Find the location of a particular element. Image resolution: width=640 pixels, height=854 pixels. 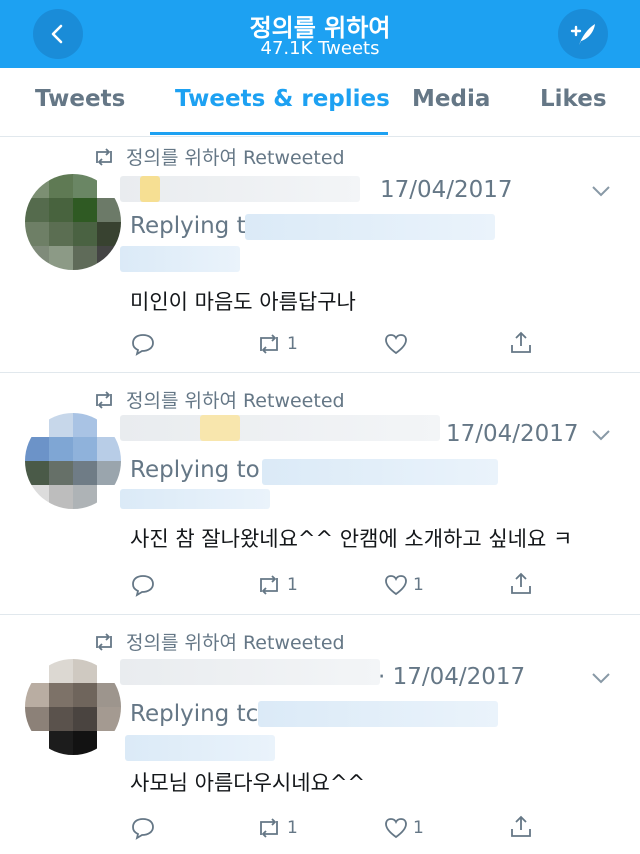

profile-header: 정의를 위하여 47.1K Tweets is located at coordinates (320, 34).